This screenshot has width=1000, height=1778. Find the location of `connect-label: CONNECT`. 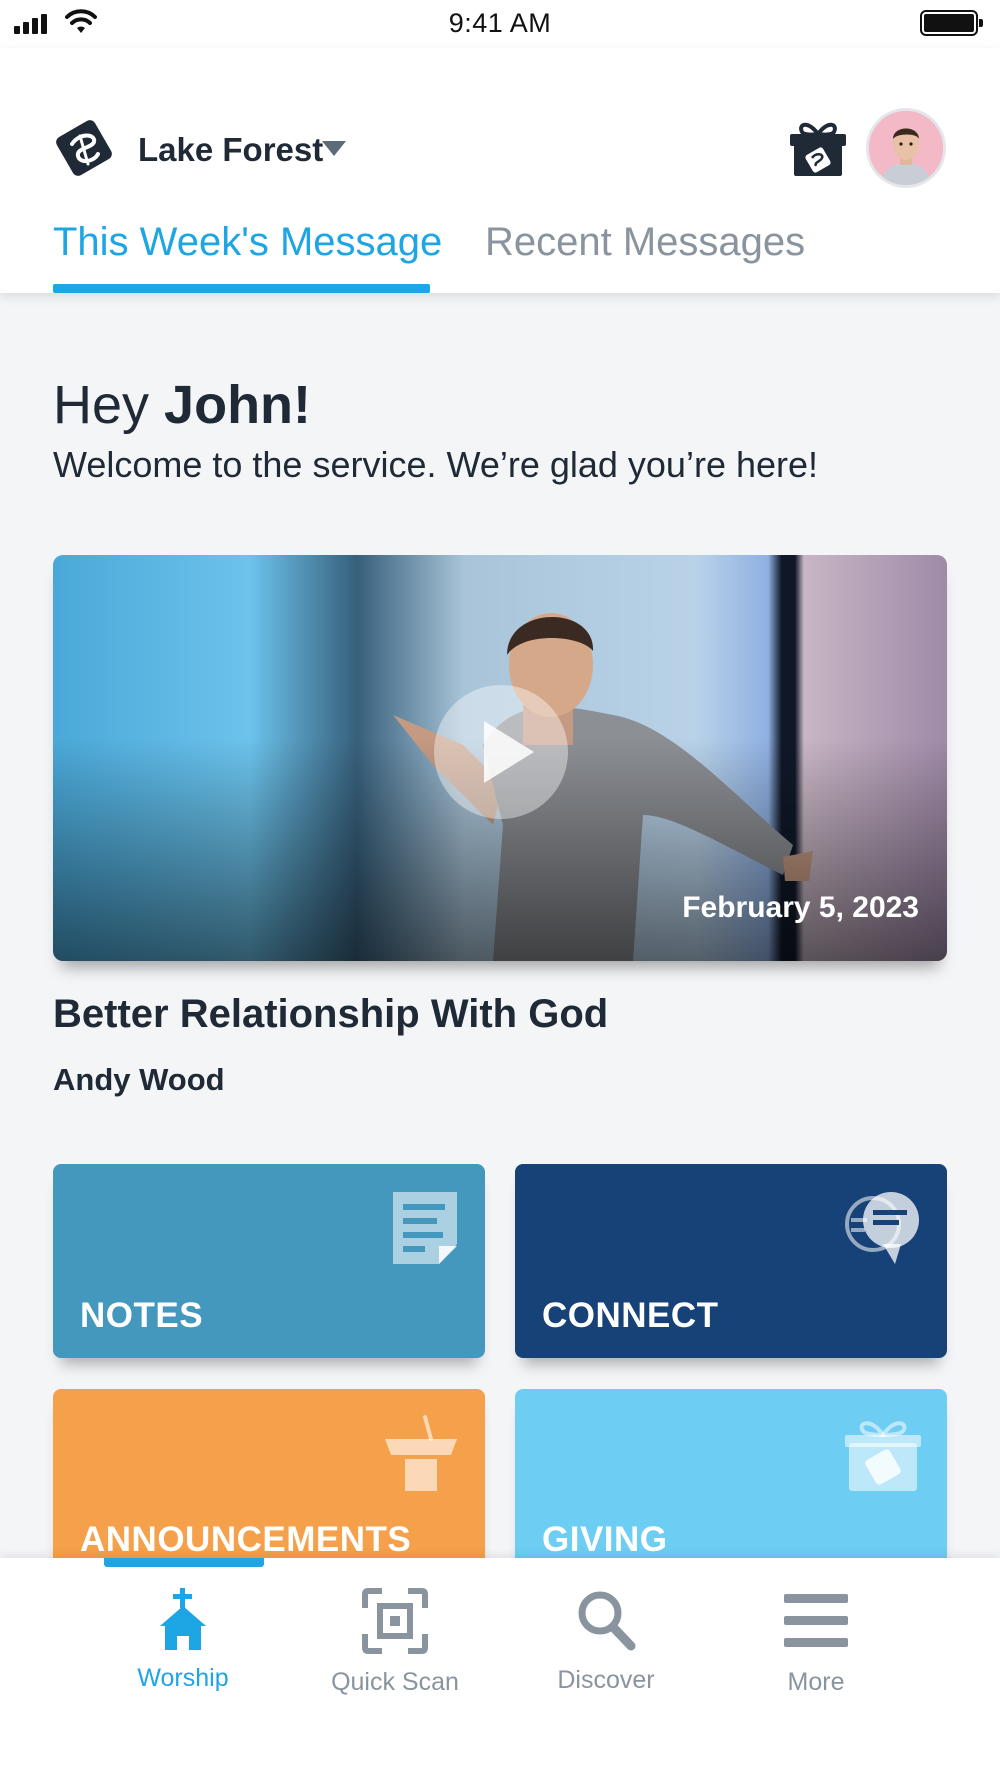

connect-label: CONNECT is located at coordinates (630, 1315).